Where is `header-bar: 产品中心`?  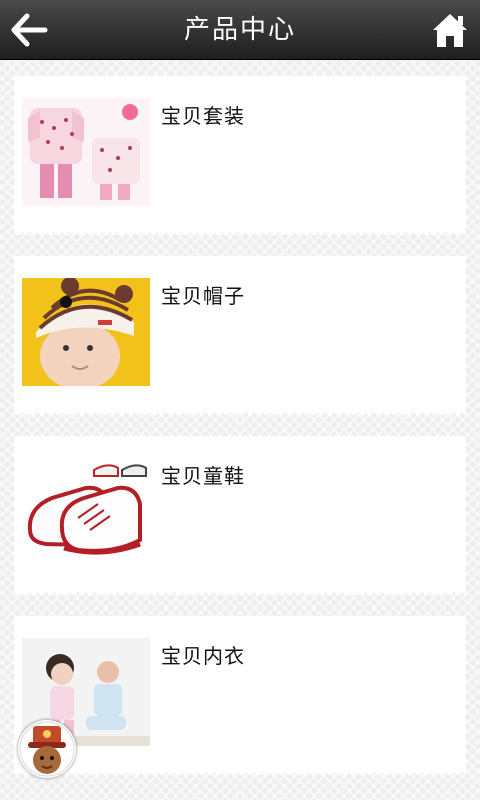
header-bar: 产品中心 is located at coordinates (240, 30).